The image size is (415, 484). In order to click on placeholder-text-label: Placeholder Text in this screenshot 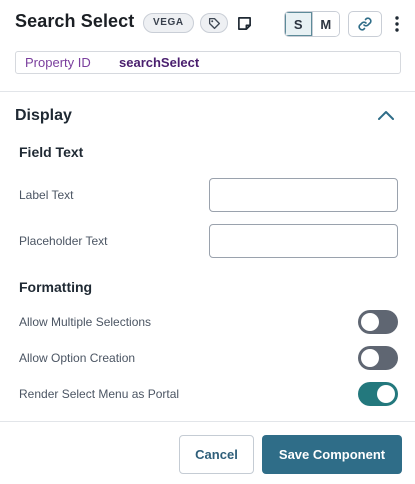, I will do `click(63, 241)`.